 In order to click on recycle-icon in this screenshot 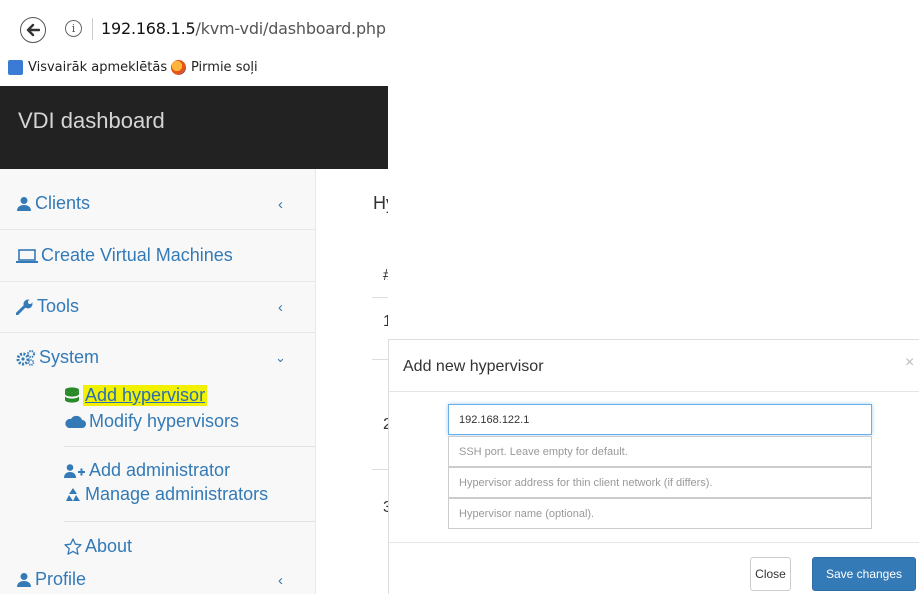, I will do `click(73, 494)`.